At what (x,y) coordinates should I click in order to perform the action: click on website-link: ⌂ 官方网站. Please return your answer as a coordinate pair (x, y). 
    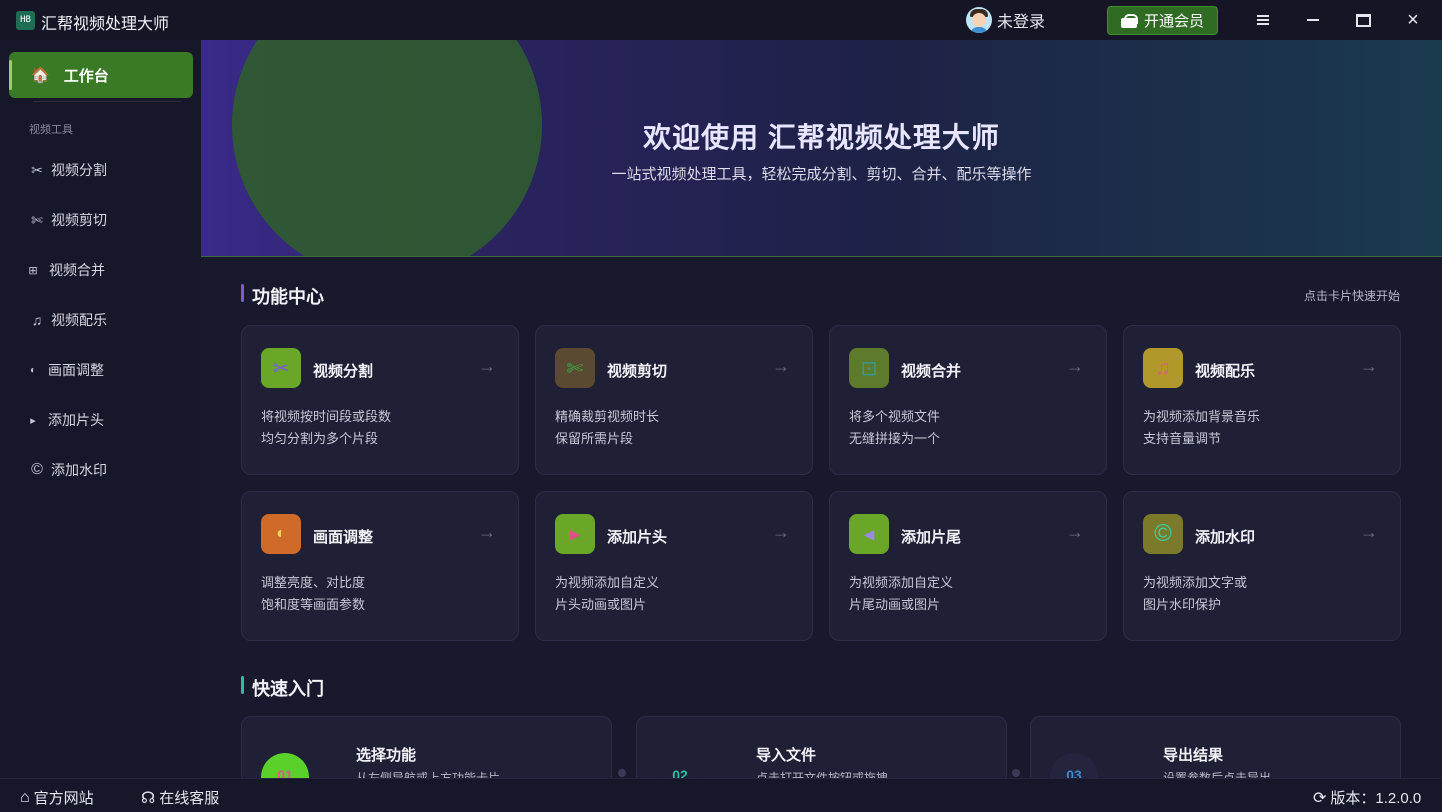
    Looking at the image, I should click on (57, 797).